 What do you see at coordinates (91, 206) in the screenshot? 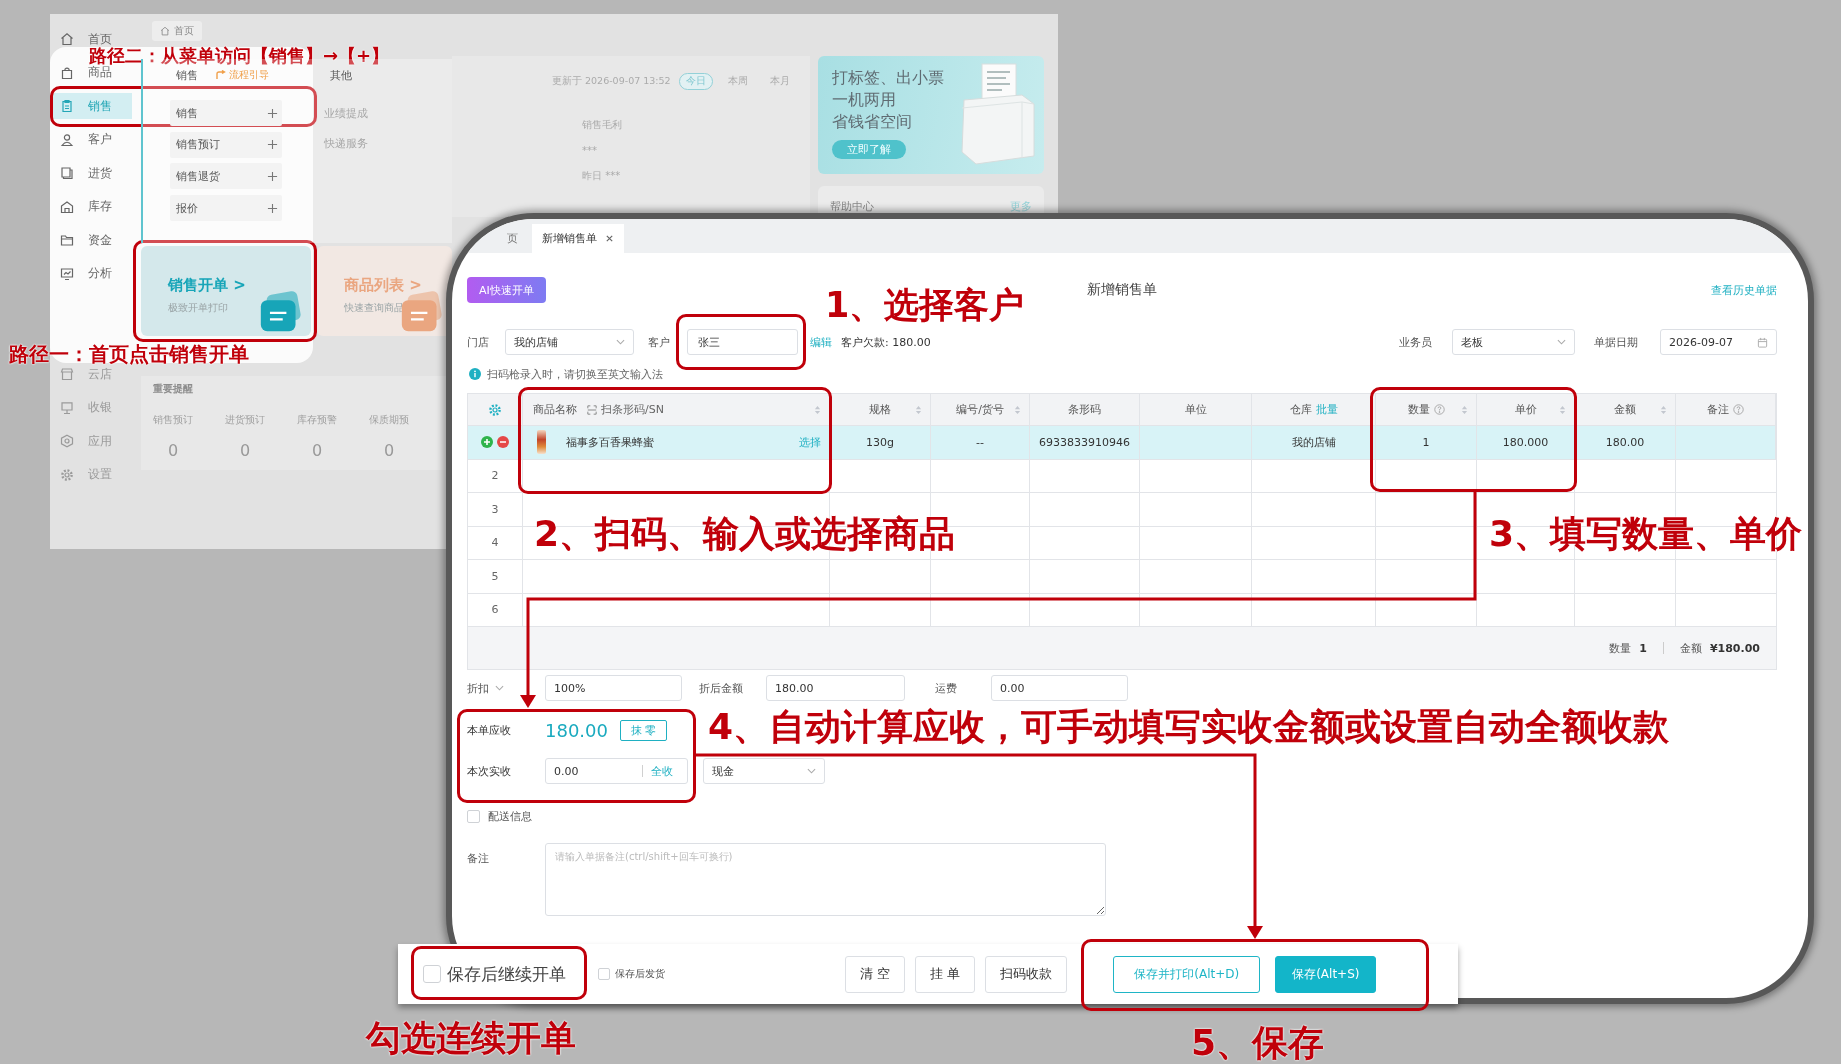
I see `sidebar-item: 库存` at bounding box center [91, 206].